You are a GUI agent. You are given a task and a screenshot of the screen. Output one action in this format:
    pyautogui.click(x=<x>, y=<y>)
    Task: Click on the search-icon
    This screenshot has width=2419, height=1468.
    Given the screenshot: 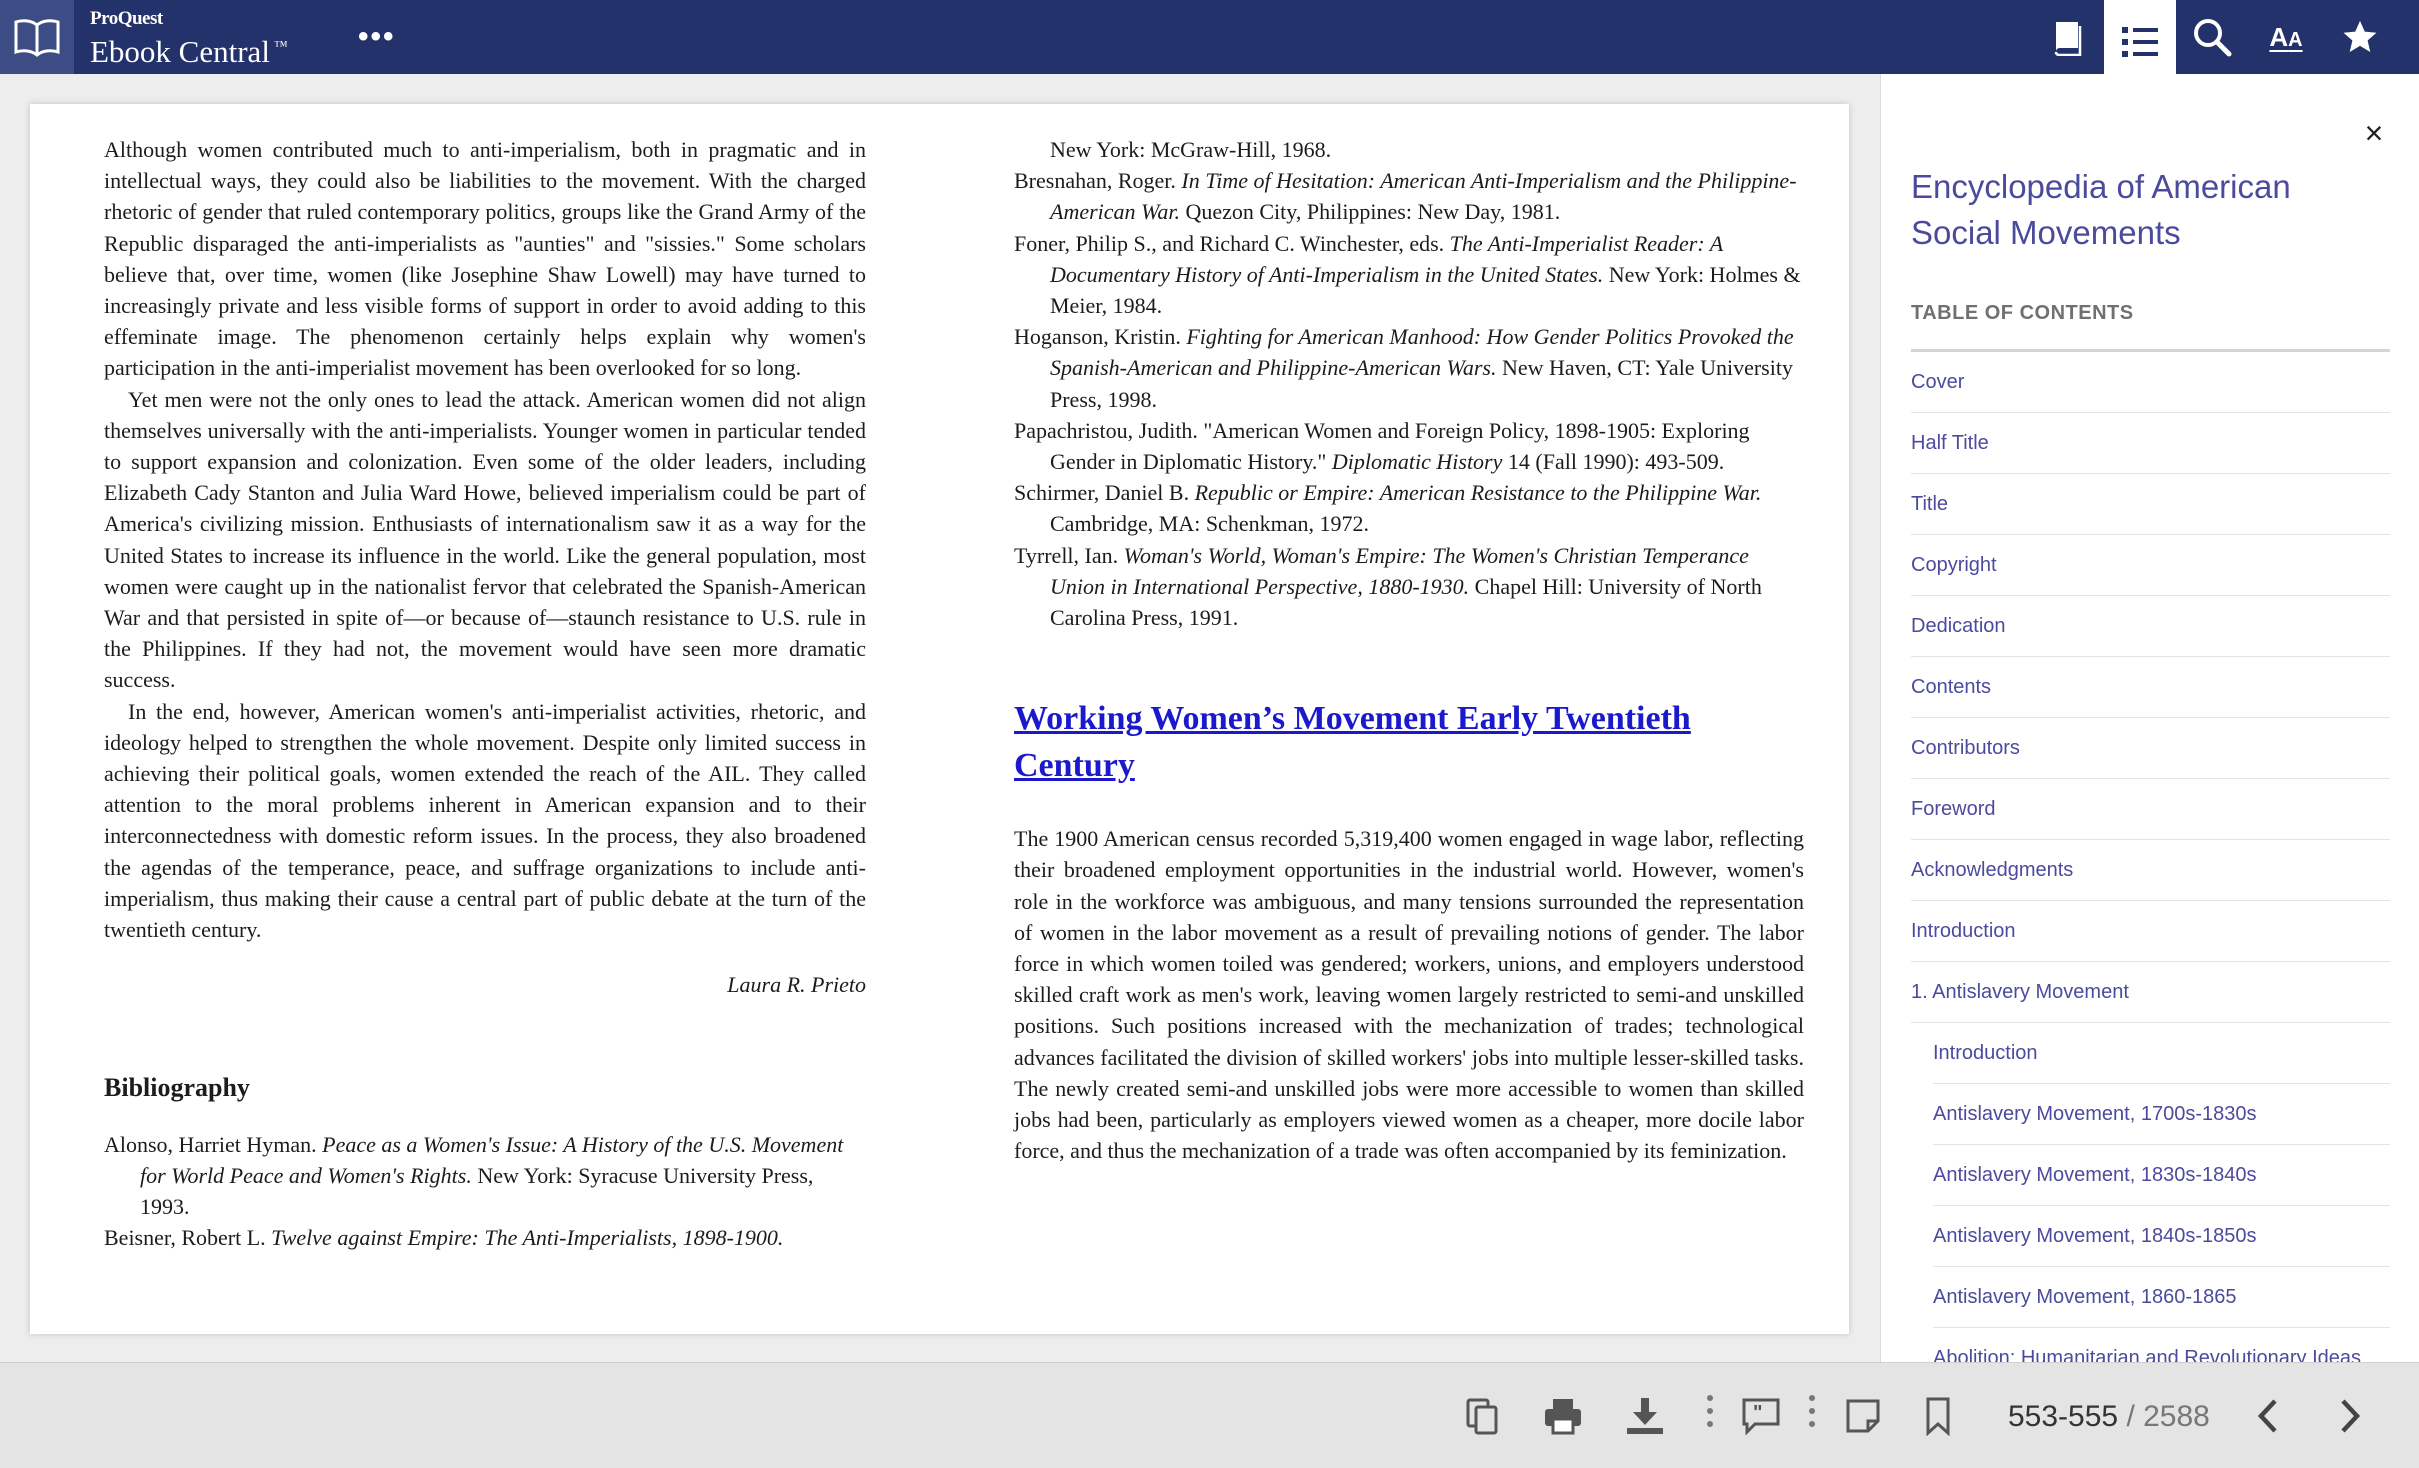 What is the action you would take?
    pyautogui.click(x=2212, y=37)
    